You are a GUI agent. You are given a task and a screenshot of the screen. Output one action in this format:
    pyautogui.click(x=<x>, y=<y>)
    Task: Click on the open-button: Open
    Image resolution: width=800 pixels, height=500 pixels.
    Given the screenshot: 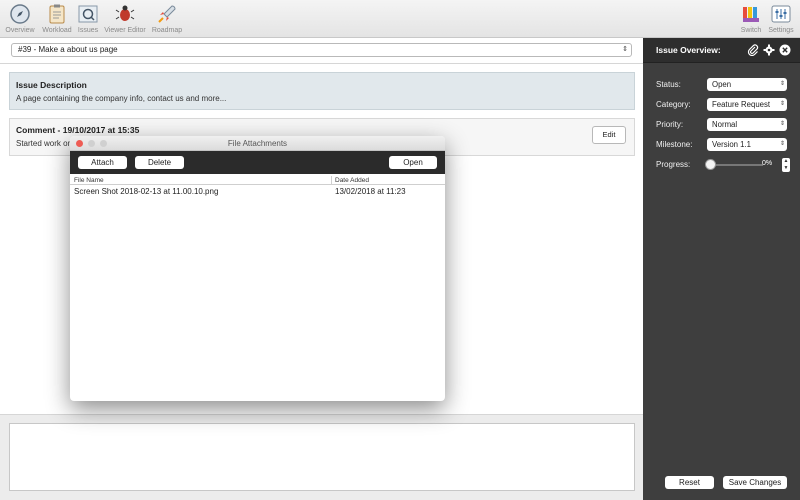 What is the action you would take?
    pyautogui.click(x=413, y=162)
    